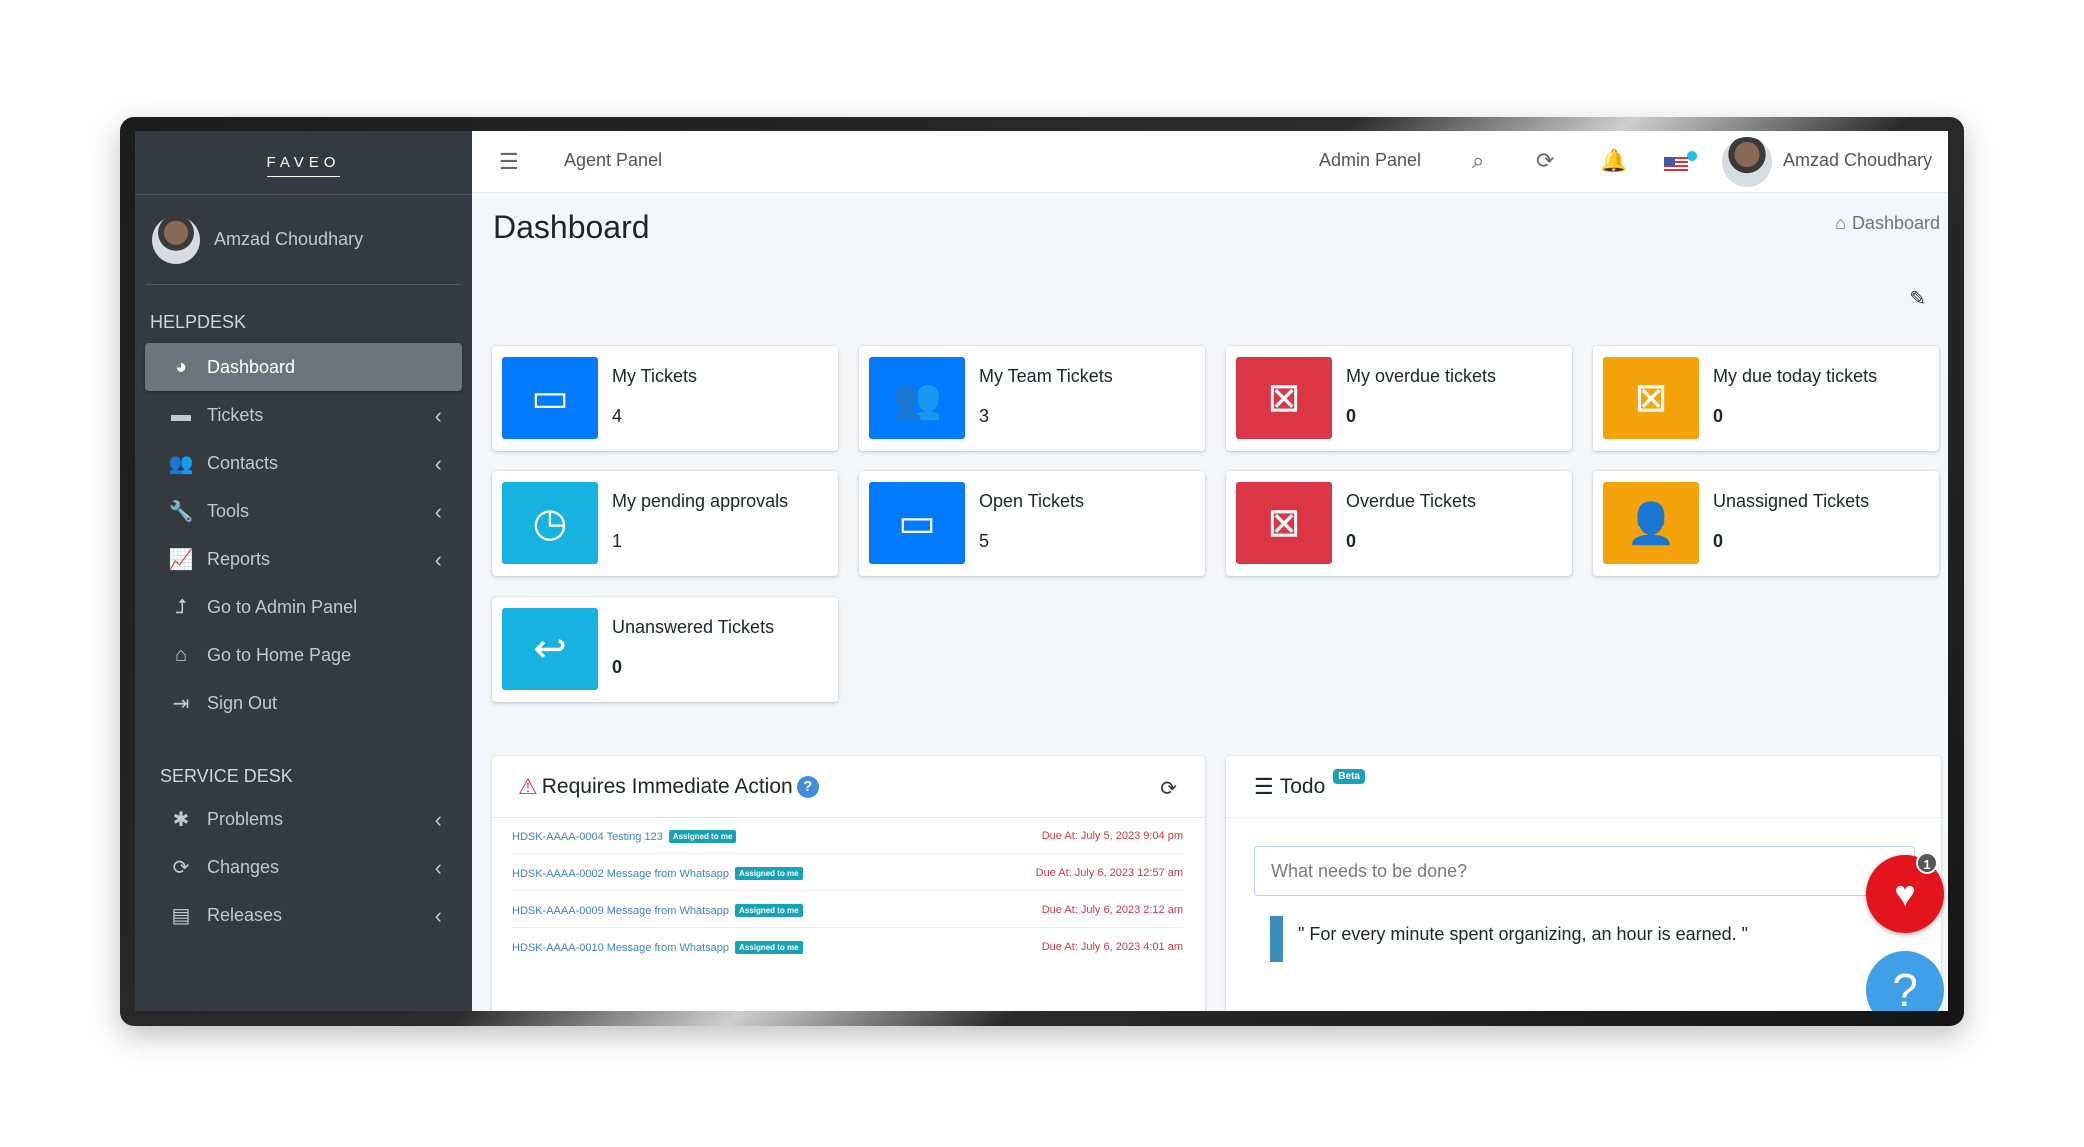 The image size is (2084, 1147). What do you see at coordinates (1895, 223) in the screenshot?
I see `breadcrumb-label: Dashboard` at bounding box center [1895, 223].